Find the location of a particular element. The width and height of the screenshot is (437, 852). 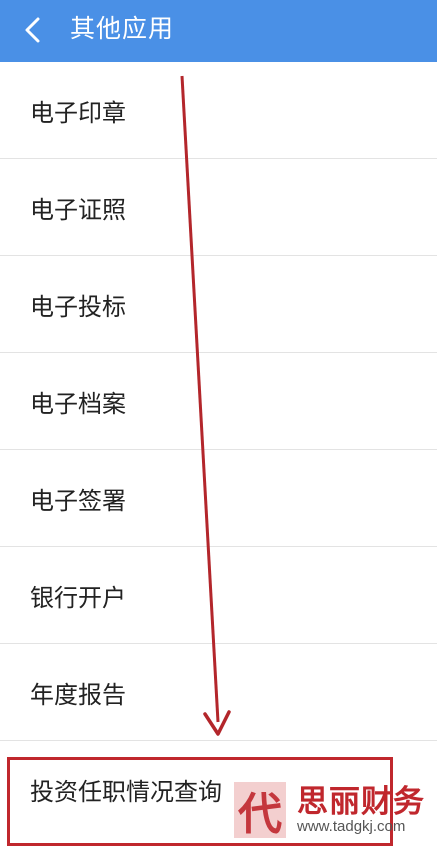

list-item-annual-report: 年度报告 is located at coordinates (218, 692).